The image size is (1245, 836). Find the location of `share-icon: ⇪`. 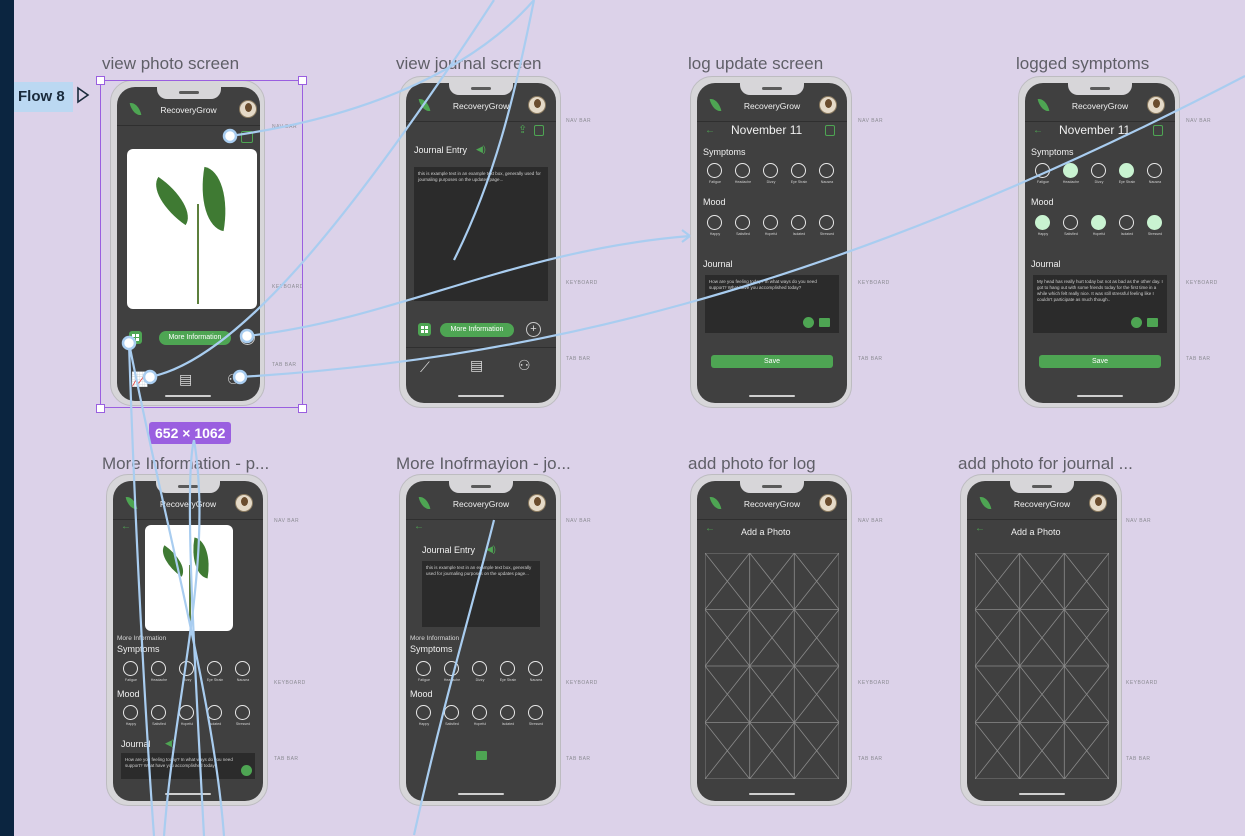

share-icon: ⇪ is located at coordinates (522, 129).